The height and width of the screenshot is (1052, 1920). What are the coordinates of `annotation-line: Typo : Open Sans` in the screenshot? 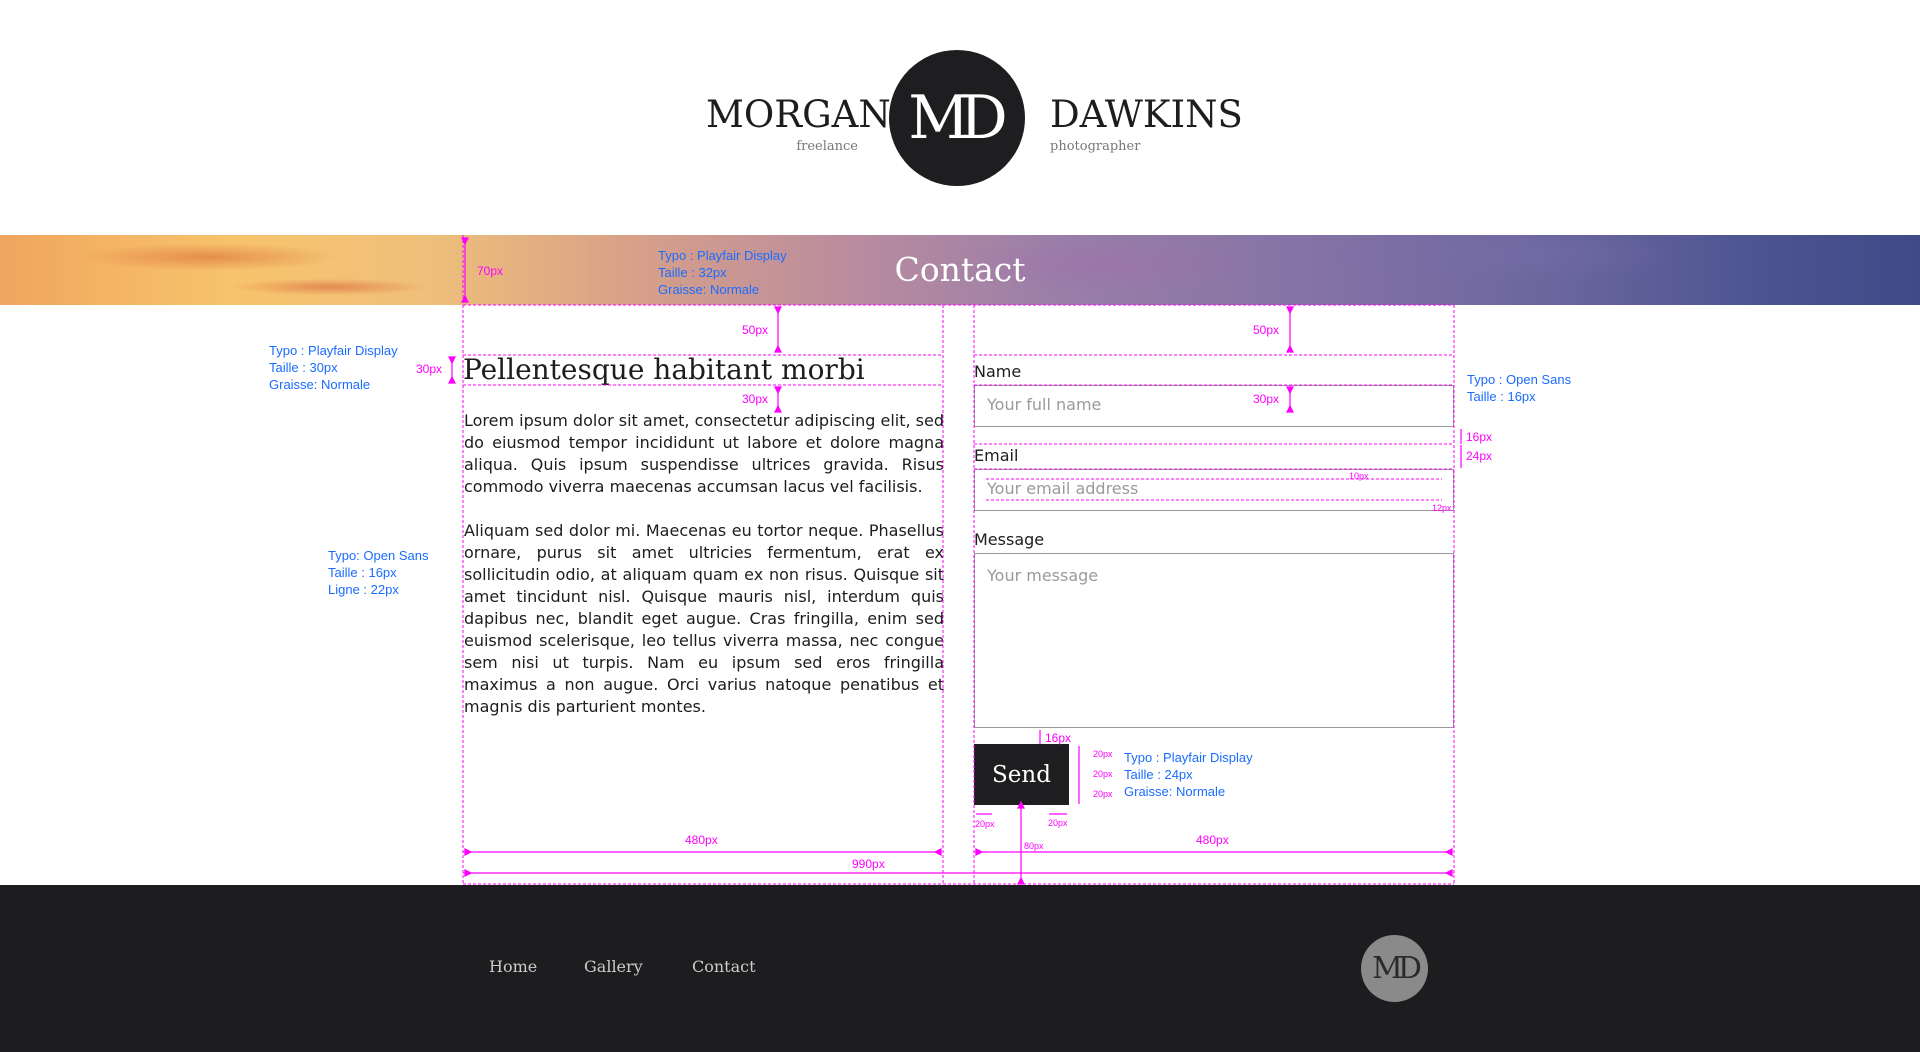 It's located at (1519, 379).